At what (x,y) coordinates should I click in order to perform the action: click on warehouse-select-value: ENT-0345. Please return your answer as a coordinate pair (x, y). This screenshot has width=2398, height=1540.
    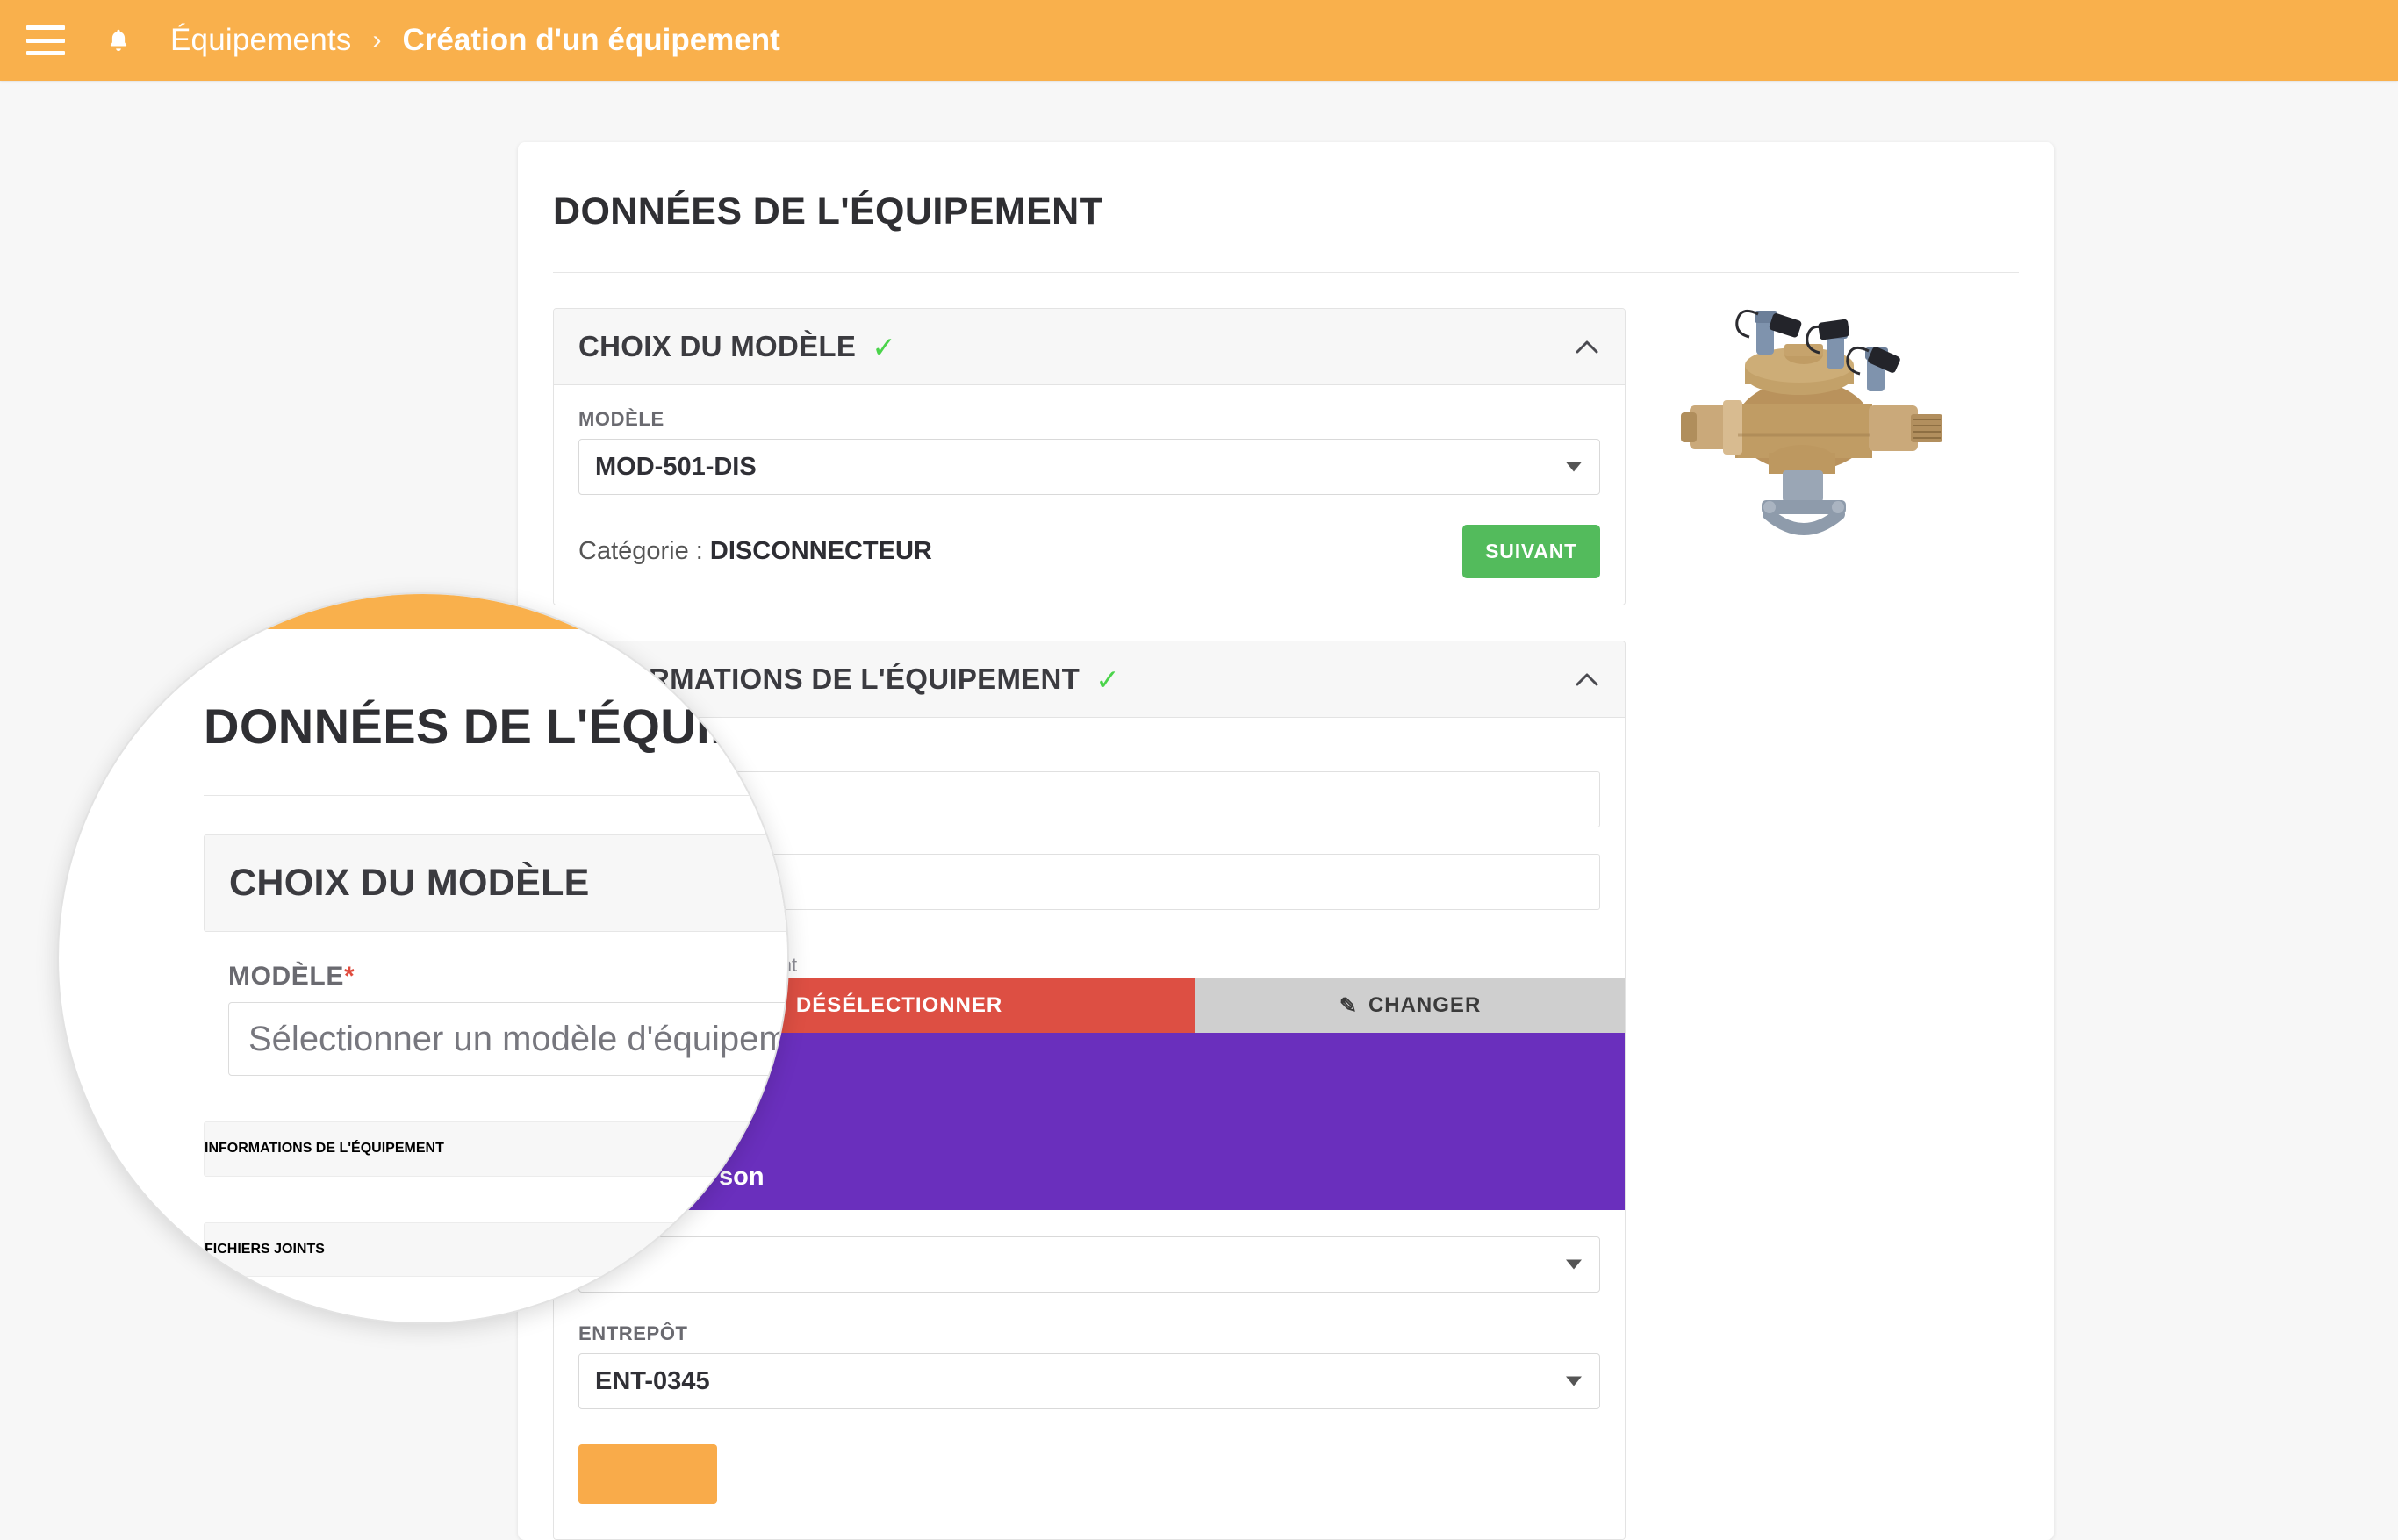
    Looking at the image, I should click on (652, 1380).